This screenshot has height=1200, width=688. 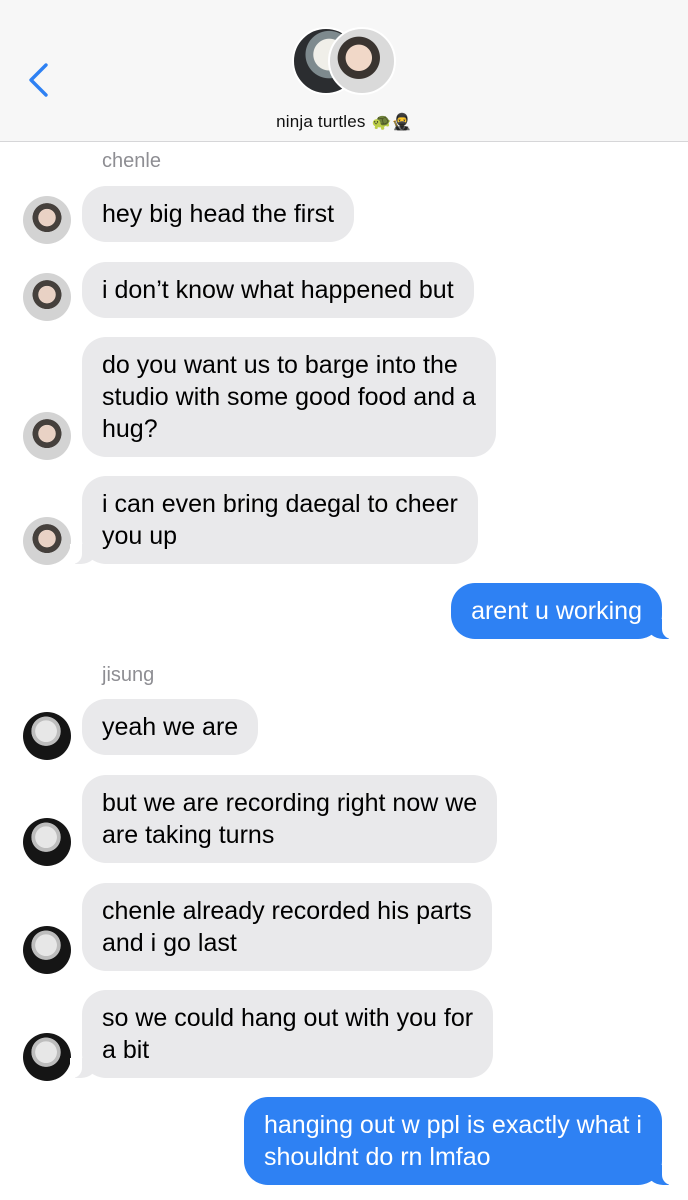 I want to click on group-avatar, so click(x=344, y=61).